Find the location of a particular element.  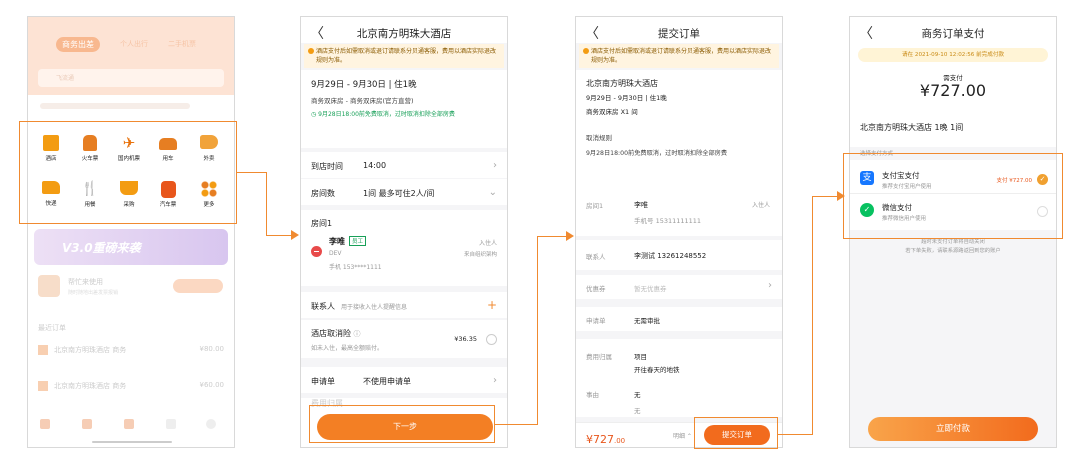

guest-name: 李唯 is located at coordinates (337, 241).